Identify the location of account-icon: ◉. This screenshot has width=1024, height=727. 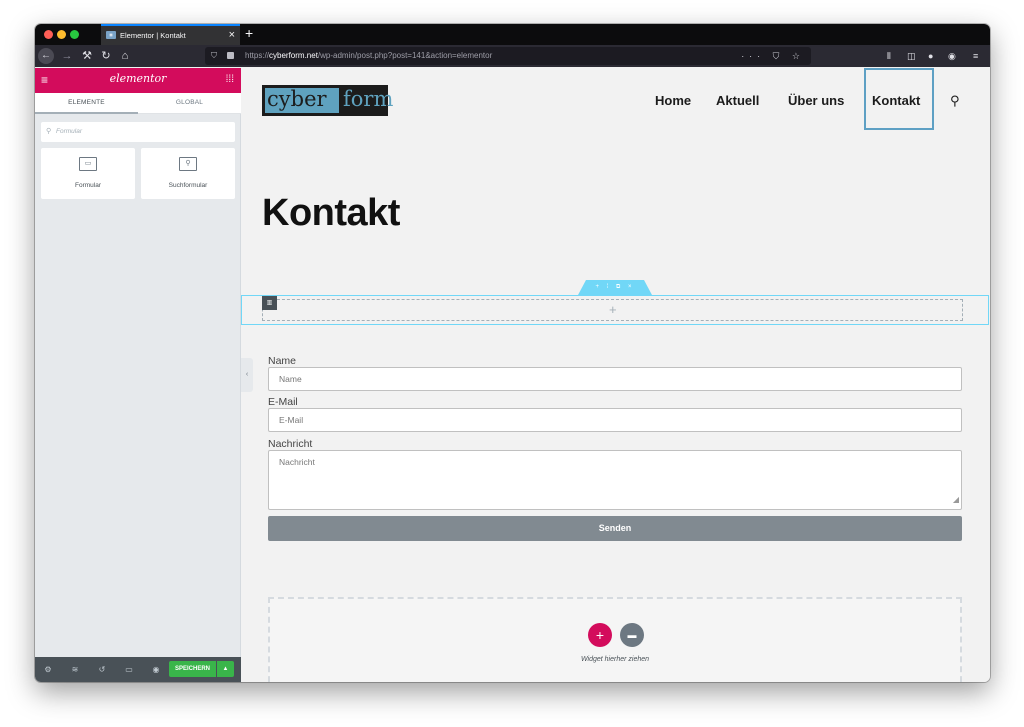
(952, 56).